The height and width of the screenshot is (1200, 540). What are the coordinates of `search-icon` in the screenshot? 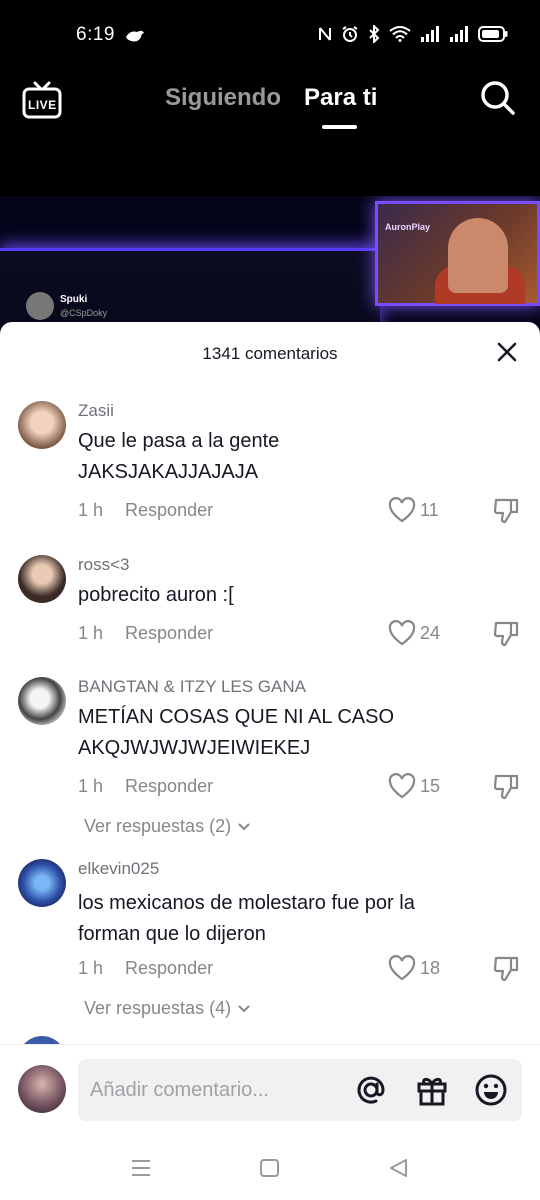 It's located at (498, 98).